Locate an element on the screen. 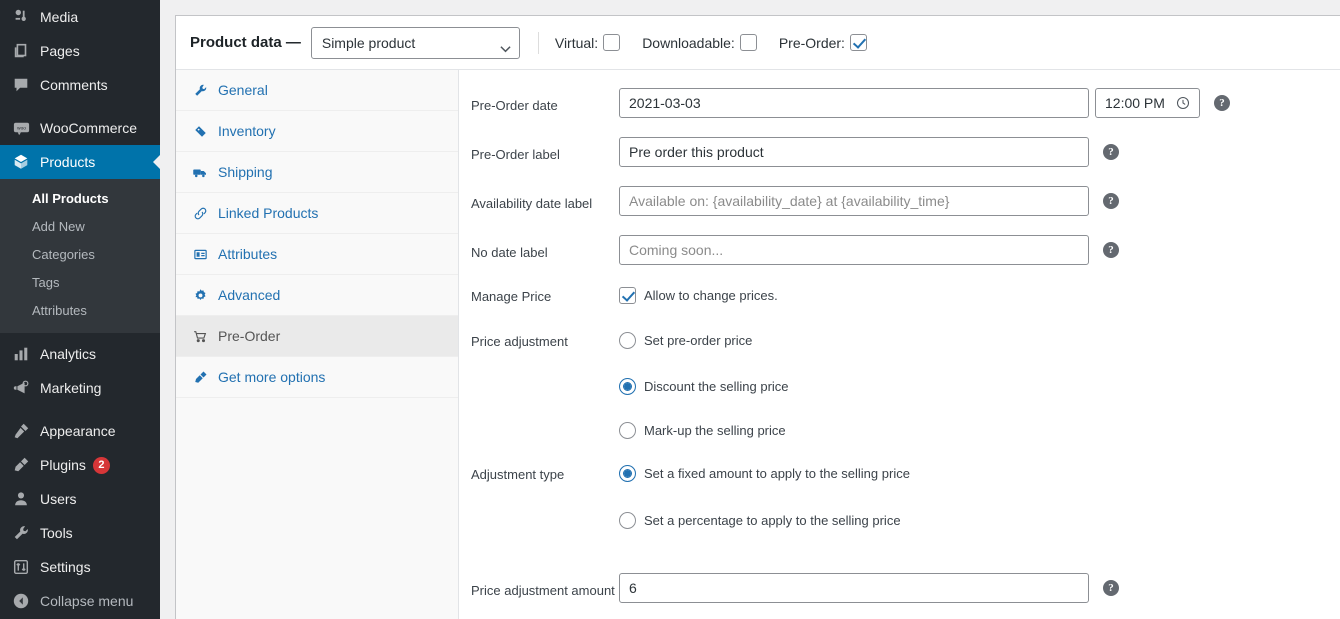 This screenshot has width=1340, height=619. preorder-date-help-icon: ? is located at coordinates (1222, 103).